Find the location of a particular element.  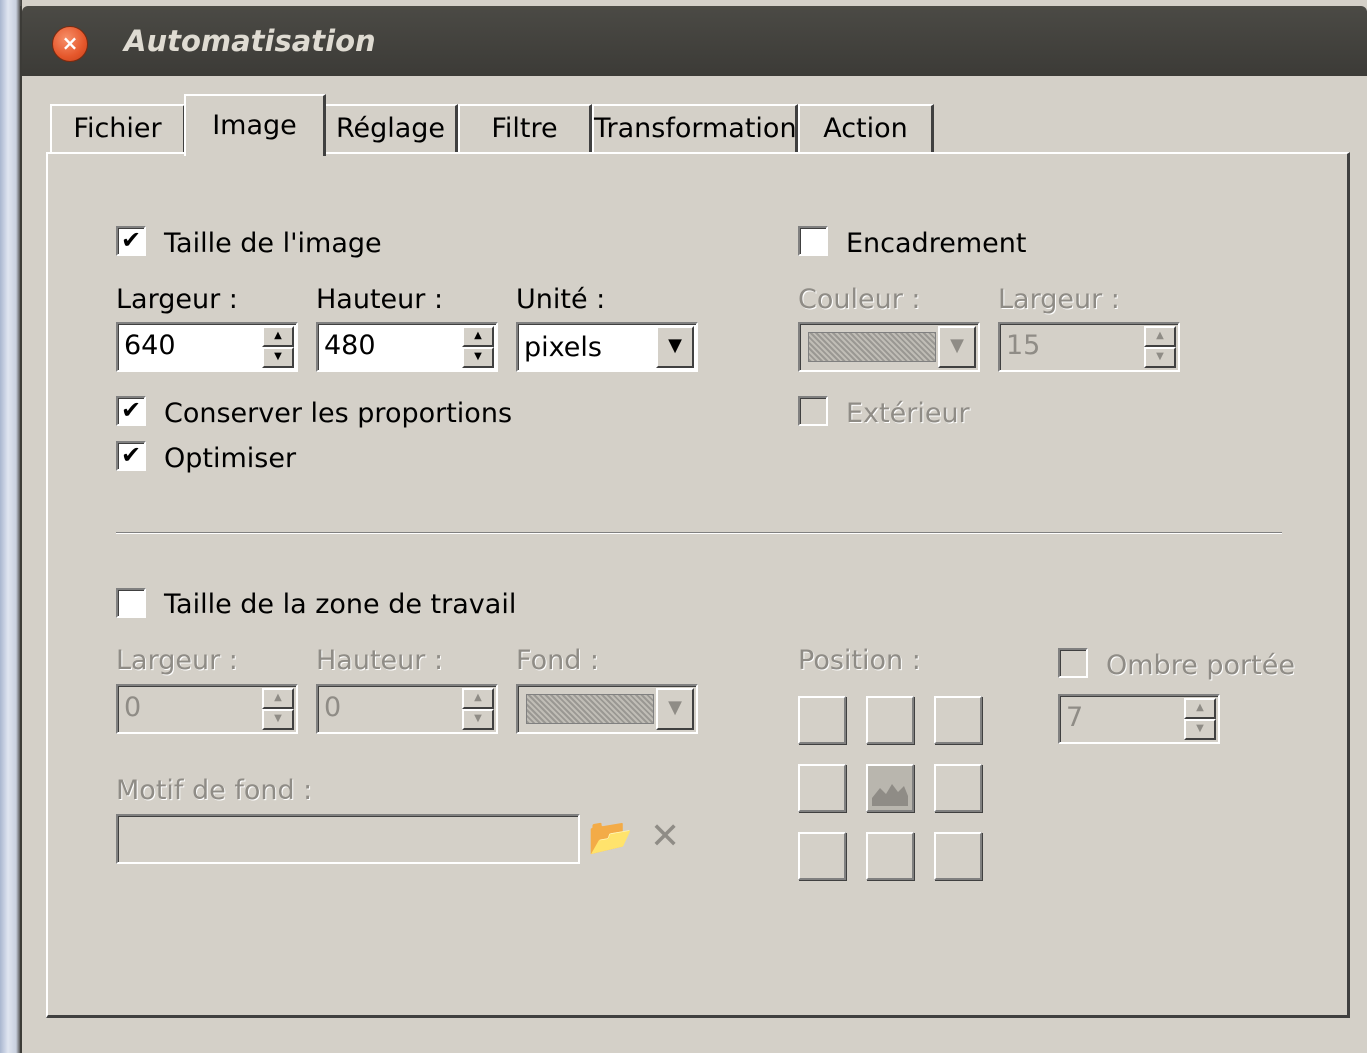

width-input: 640 ▲ ▼ is located at coordinates (207, 347).